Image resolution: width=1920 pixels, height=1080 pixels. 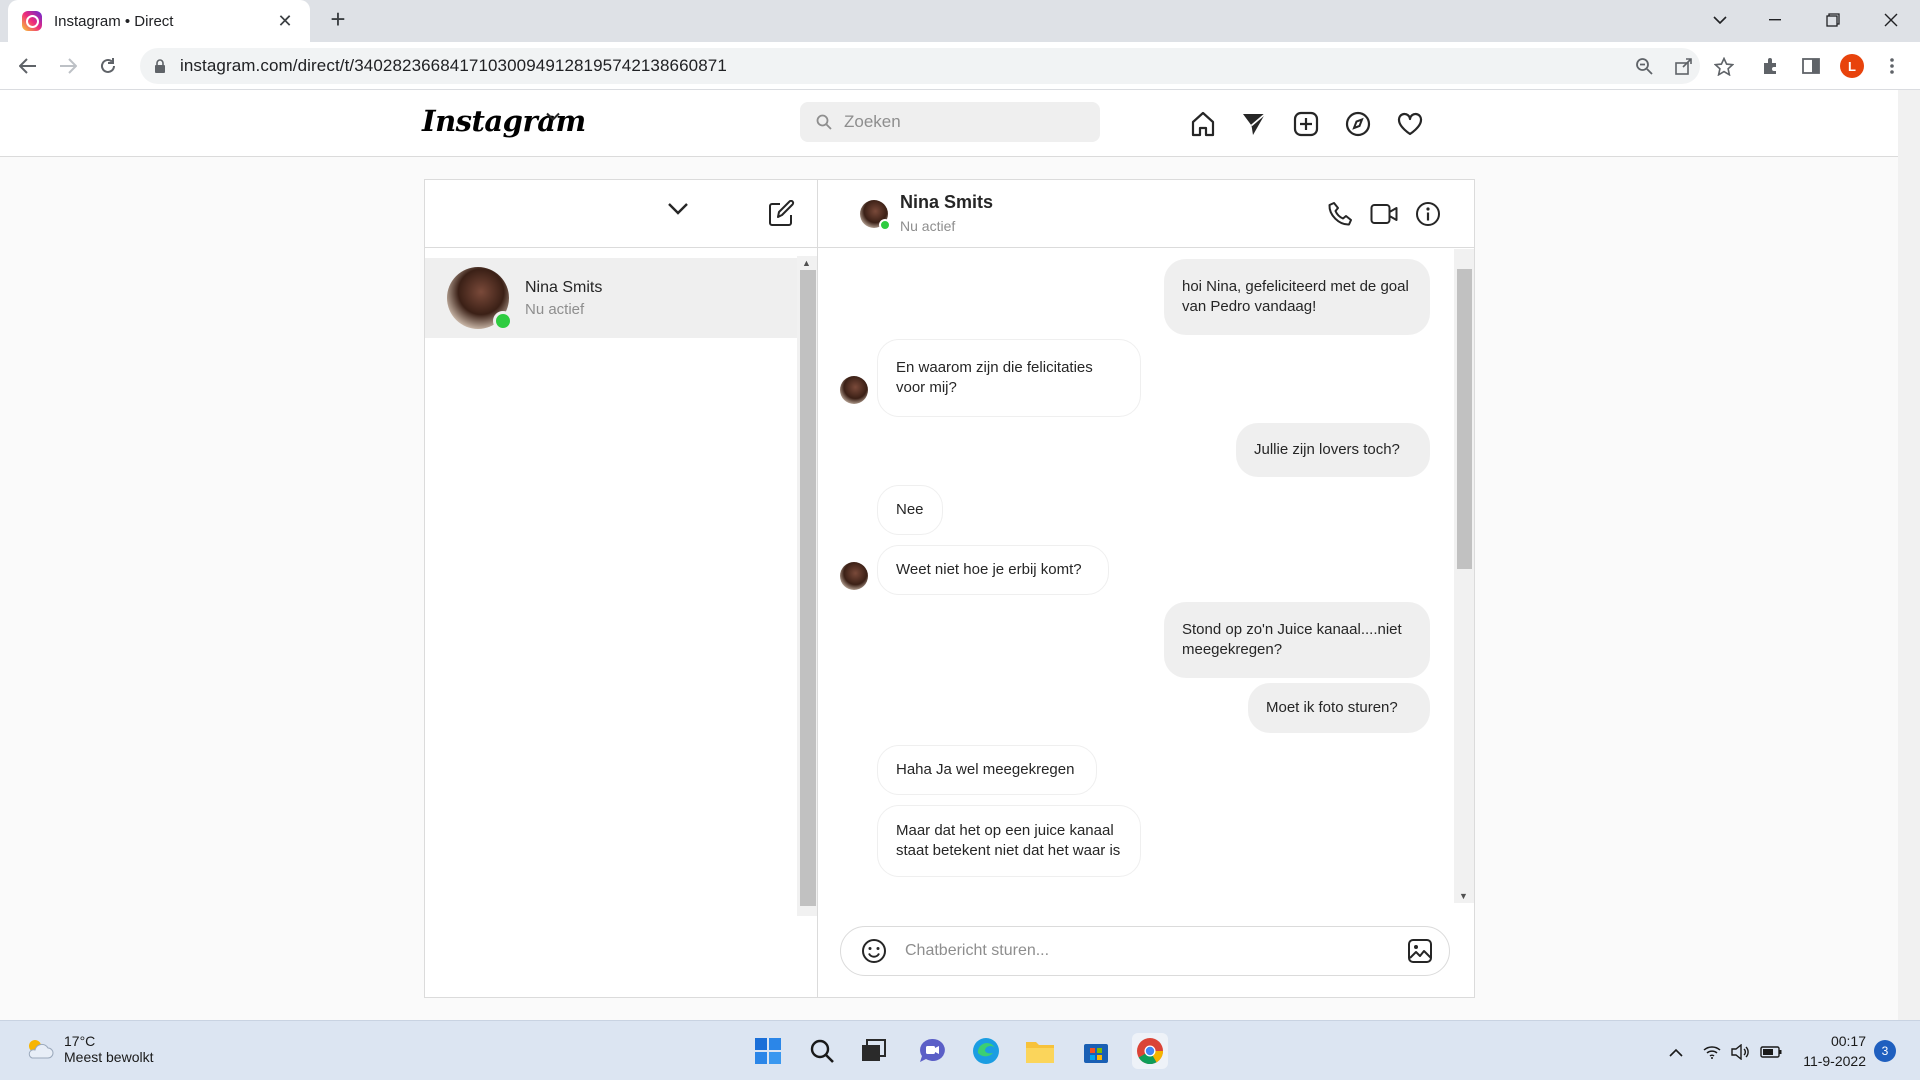 I want to click on message-bubble-incoming: Haha Ja wel meegekregen, so click(x=987, y=770).